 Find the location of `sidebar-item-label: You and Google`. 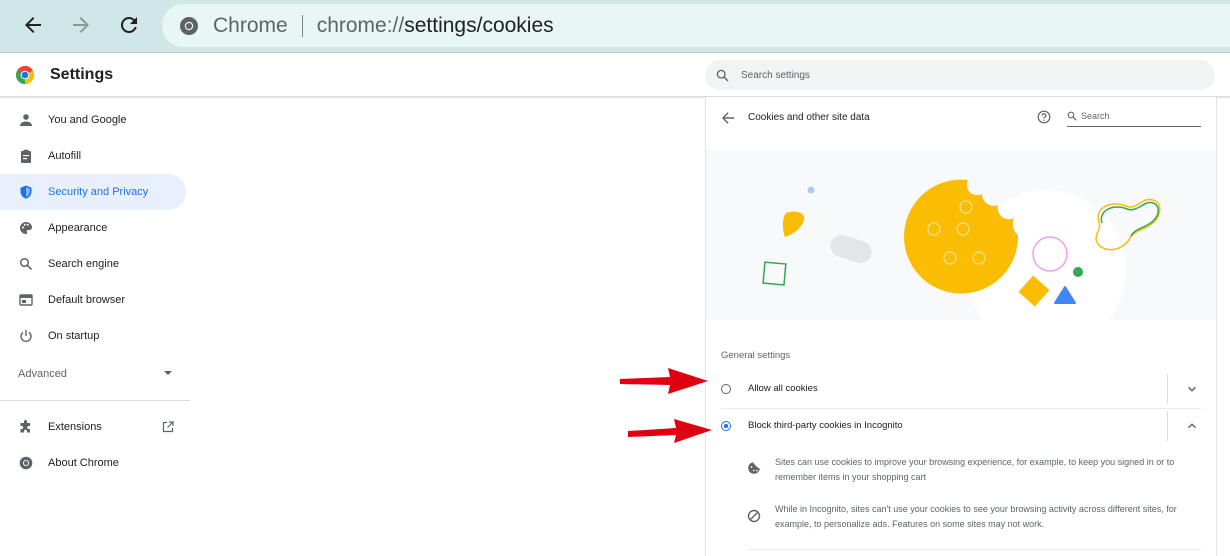

sidebar-item-label: You and Google is located at coordinates (87, 120).